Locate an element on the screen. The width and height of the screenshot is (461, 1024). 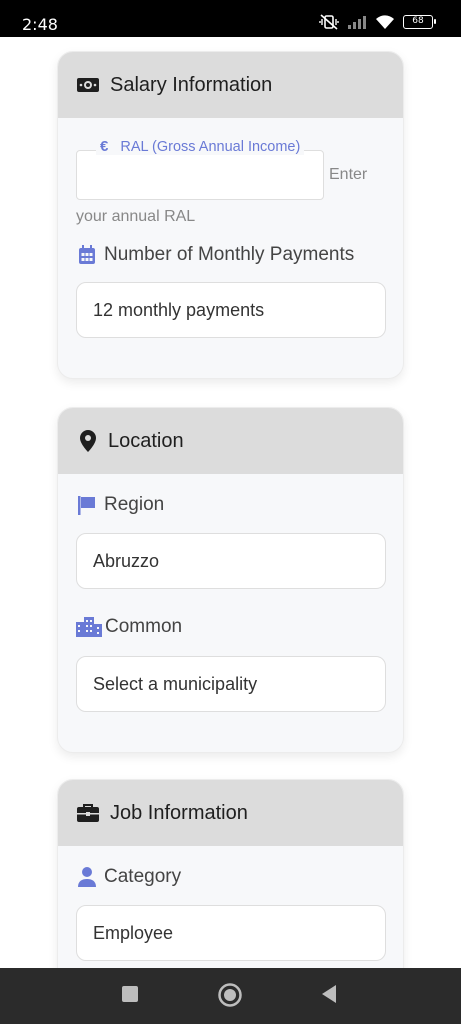
ral-input is located at coordinates (200, 175).